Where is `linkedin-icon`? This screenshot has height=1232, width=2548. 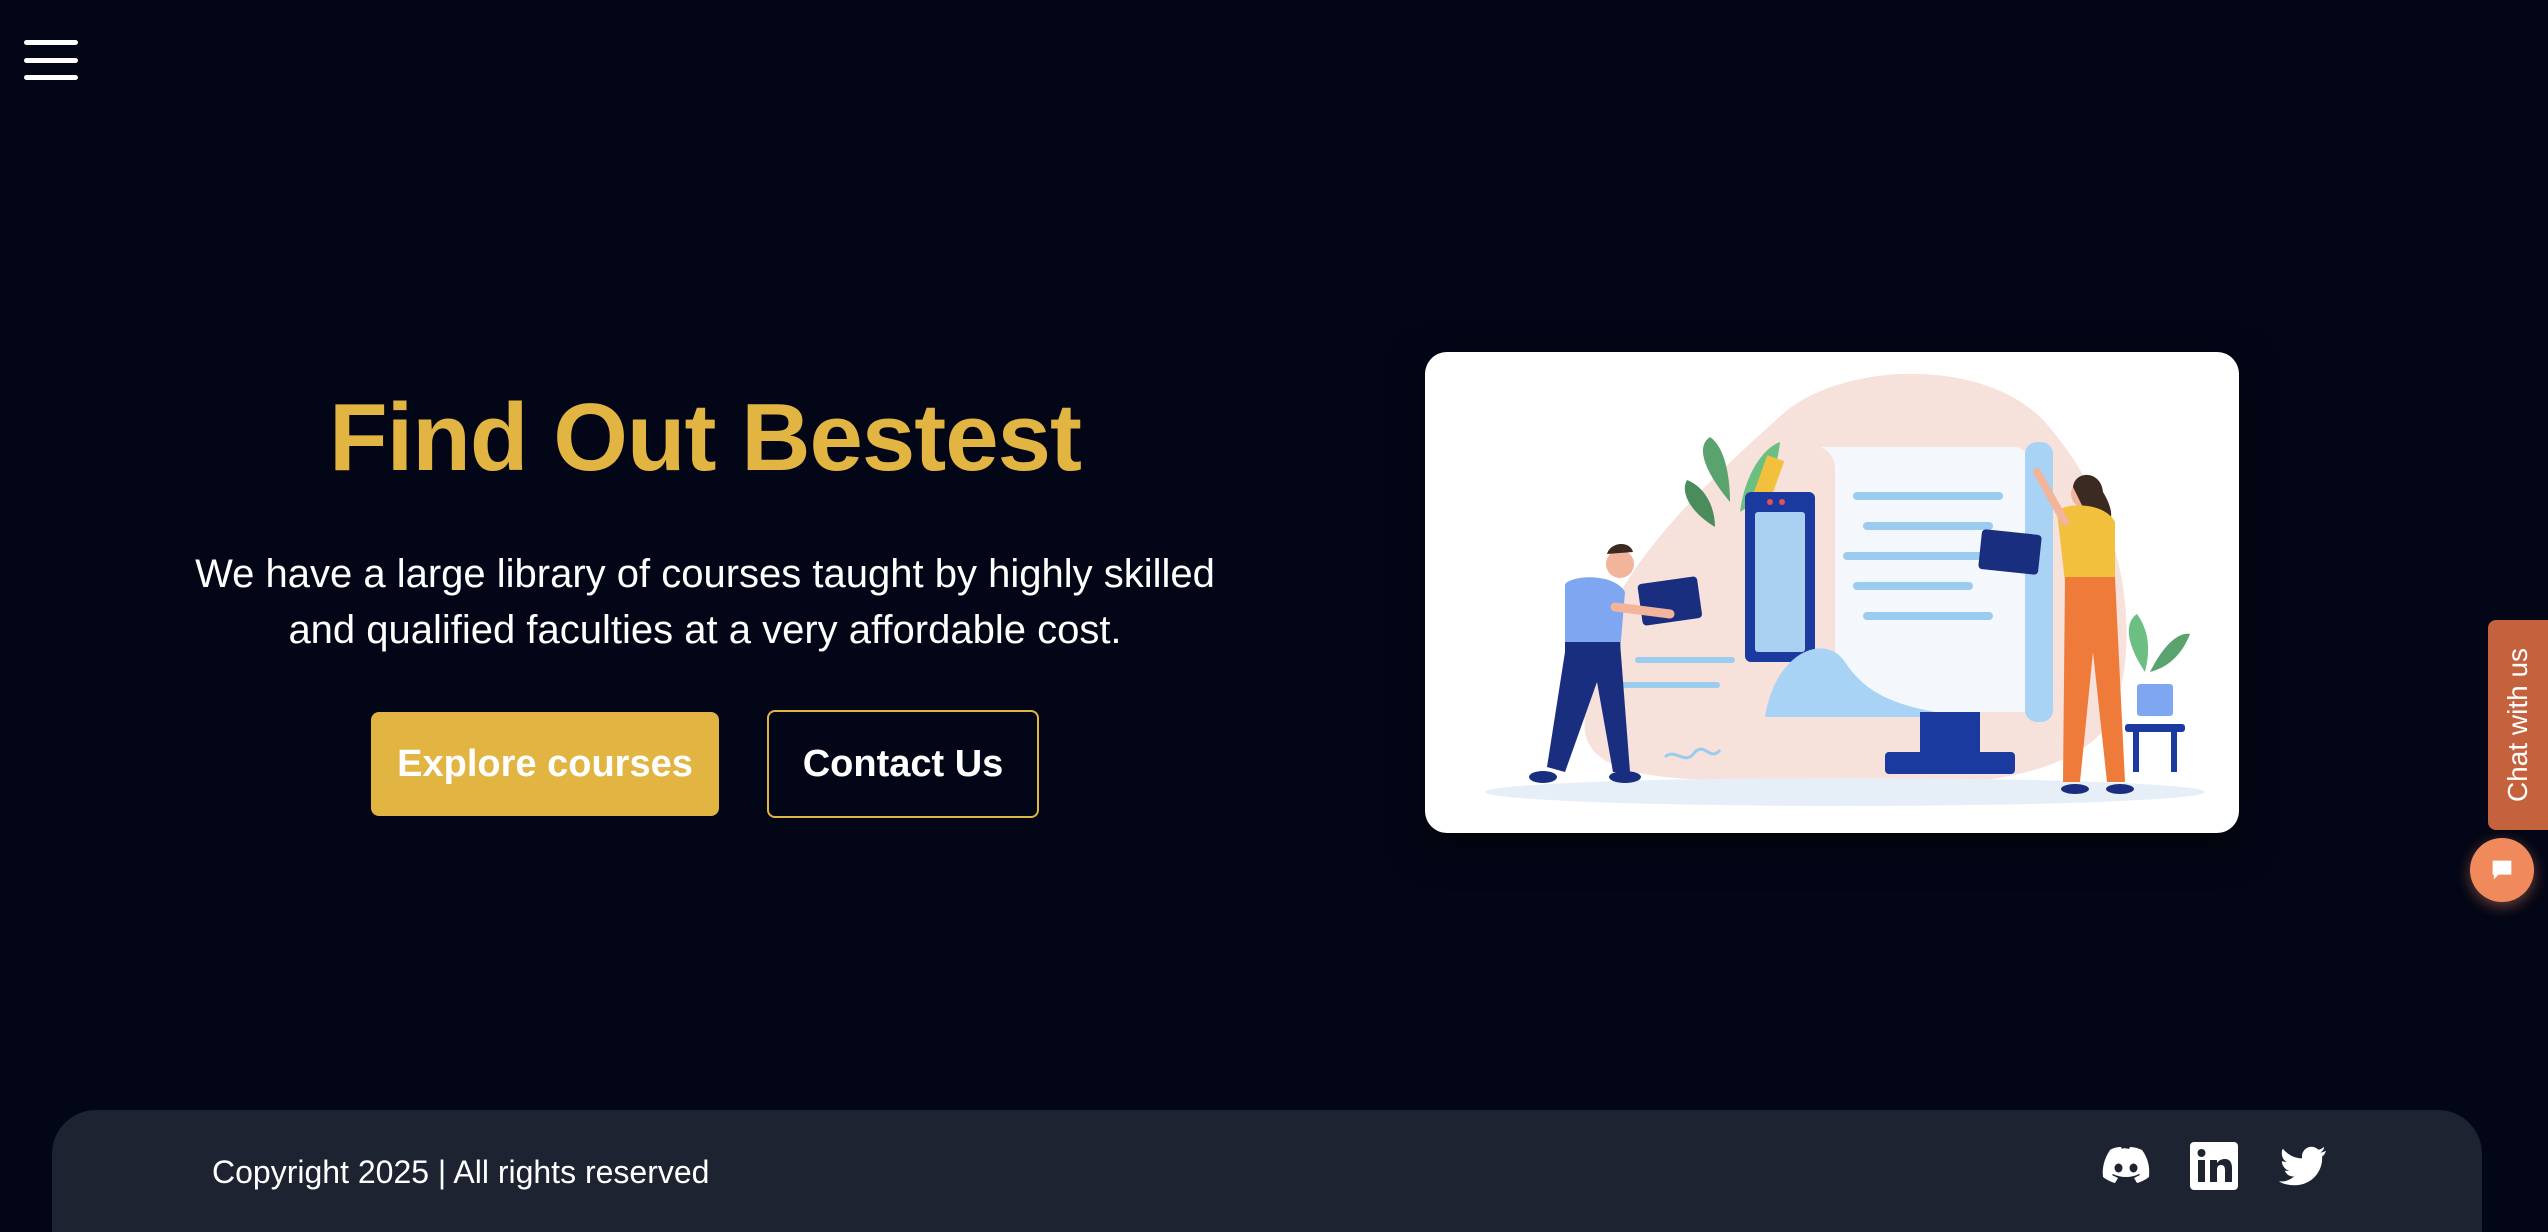 linkedin-icon is located at coordinates (2214, 1166).